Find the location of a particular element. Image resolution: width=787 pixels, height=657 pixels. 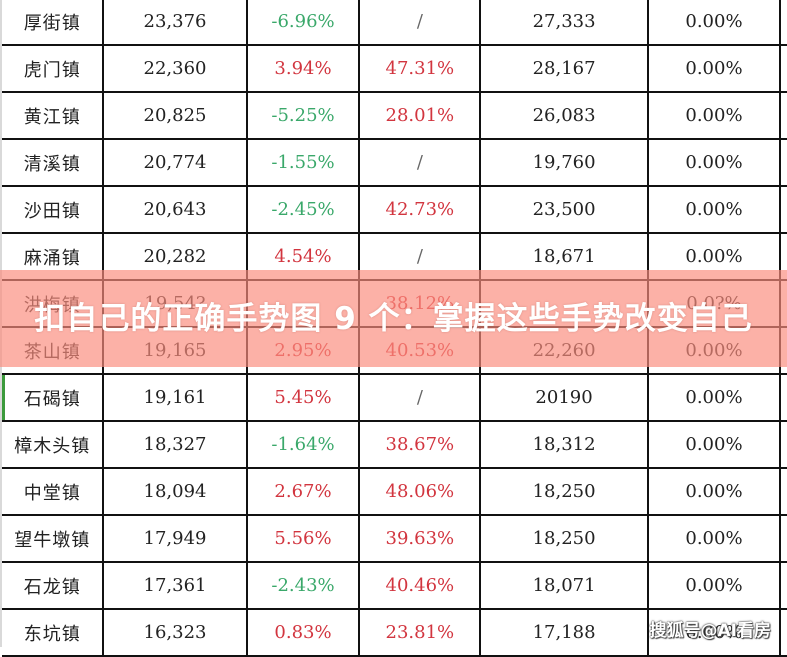

rate-cell: 38.67% is located at coordinates (420, 445).